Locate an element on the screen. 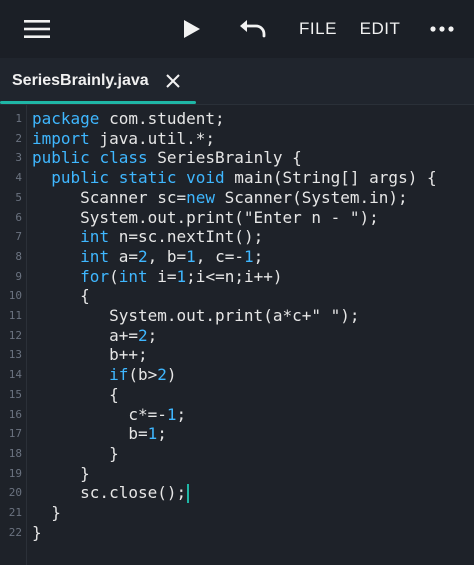 The height and width of the screenshot is (565, 474). code-line: 3 public class SeriesBrainly { is located at coordinates (237, 158).